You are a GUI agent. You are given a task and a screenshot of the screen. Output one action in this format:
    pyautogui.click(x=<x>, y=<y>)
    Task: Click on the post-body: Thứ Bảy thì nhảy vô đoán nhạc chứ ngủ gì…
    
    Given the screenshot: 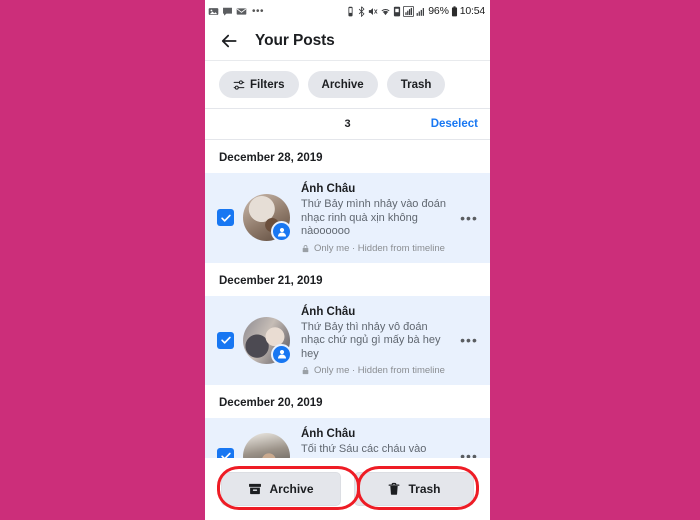 What is the action you would take?
    pyautogui.click(x=371, y=340)
    